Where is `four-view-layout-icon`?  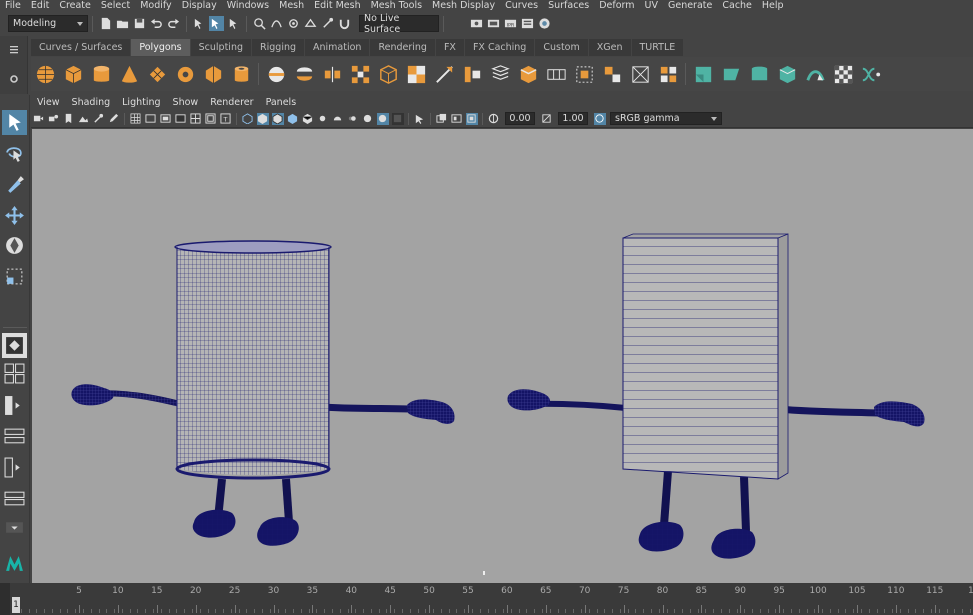
four-view-layout-icon is located at coordinates (14, 373).